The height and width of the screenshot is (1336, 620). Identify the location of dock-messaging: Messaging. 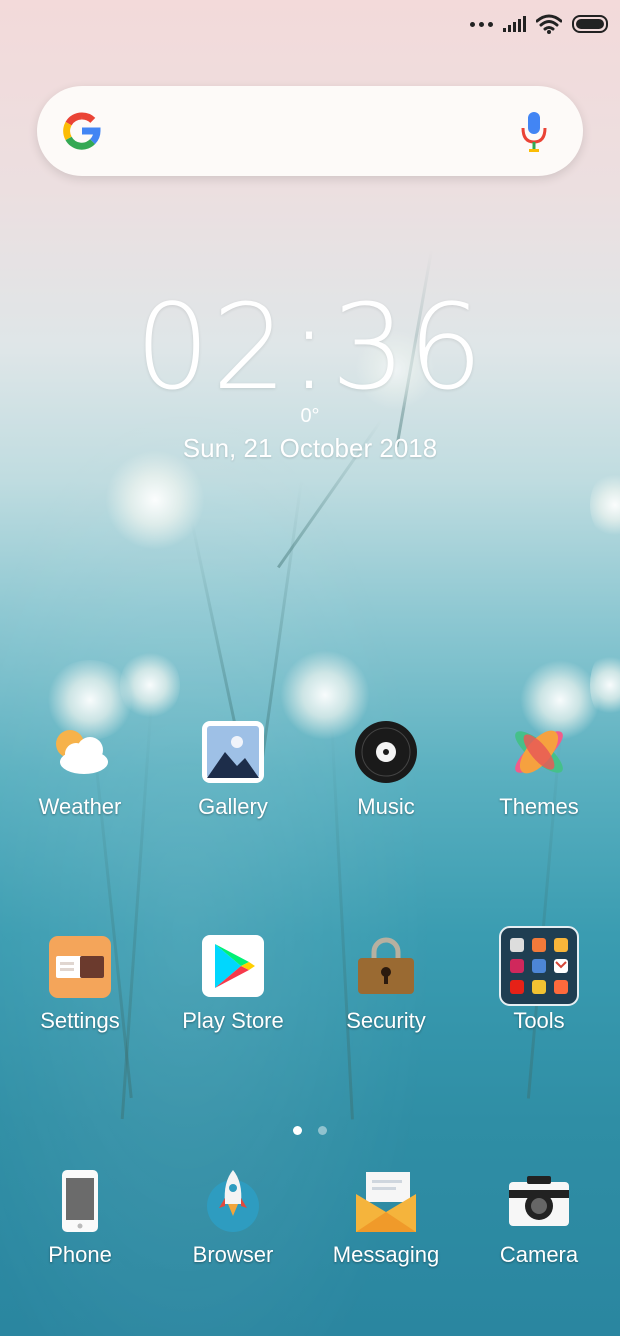
(386, 1218).